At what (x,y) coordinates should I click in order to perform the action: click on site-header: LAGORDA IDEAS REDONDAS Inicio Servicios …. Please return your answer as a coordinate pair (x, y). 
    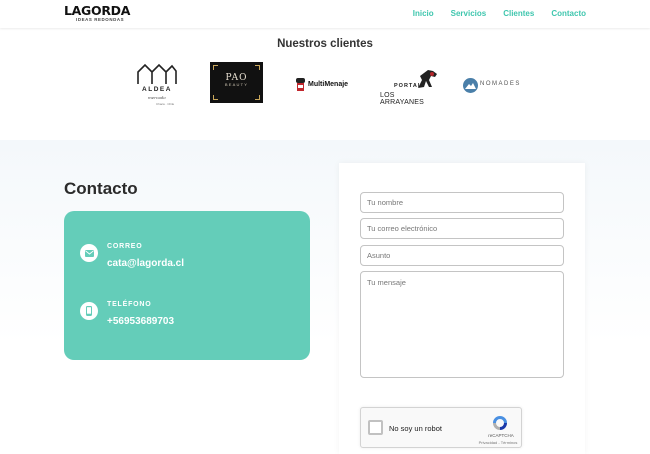
    Looking at the image, I should click on (325, 14).